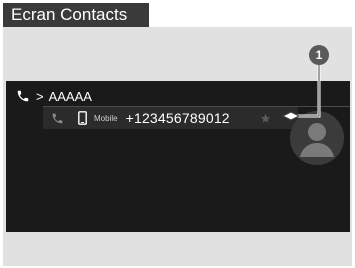 This screenshot has width=355, height=268. I want to click on page-title: Ecran Contacts, so click(76, 15).